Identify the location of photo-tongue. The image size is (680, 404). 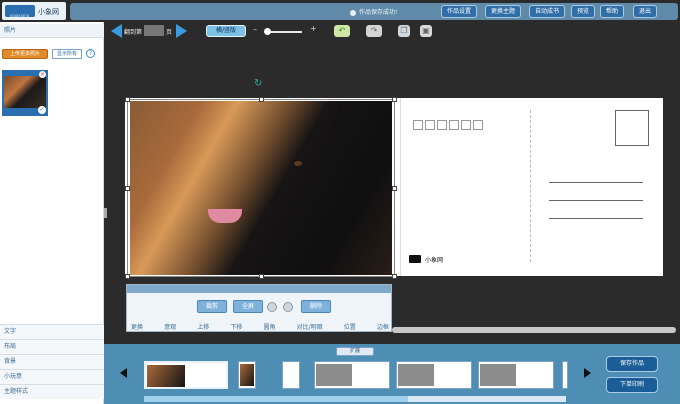
(225, 216).